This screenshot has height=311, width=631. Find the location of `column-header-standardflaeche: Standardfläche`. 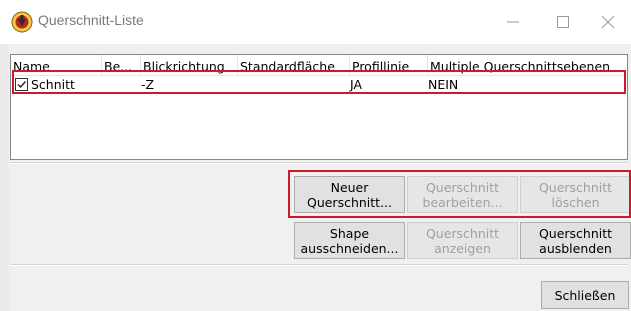

column-header-standardflaeche: Standardfläche is located at coordinates (294, 65).